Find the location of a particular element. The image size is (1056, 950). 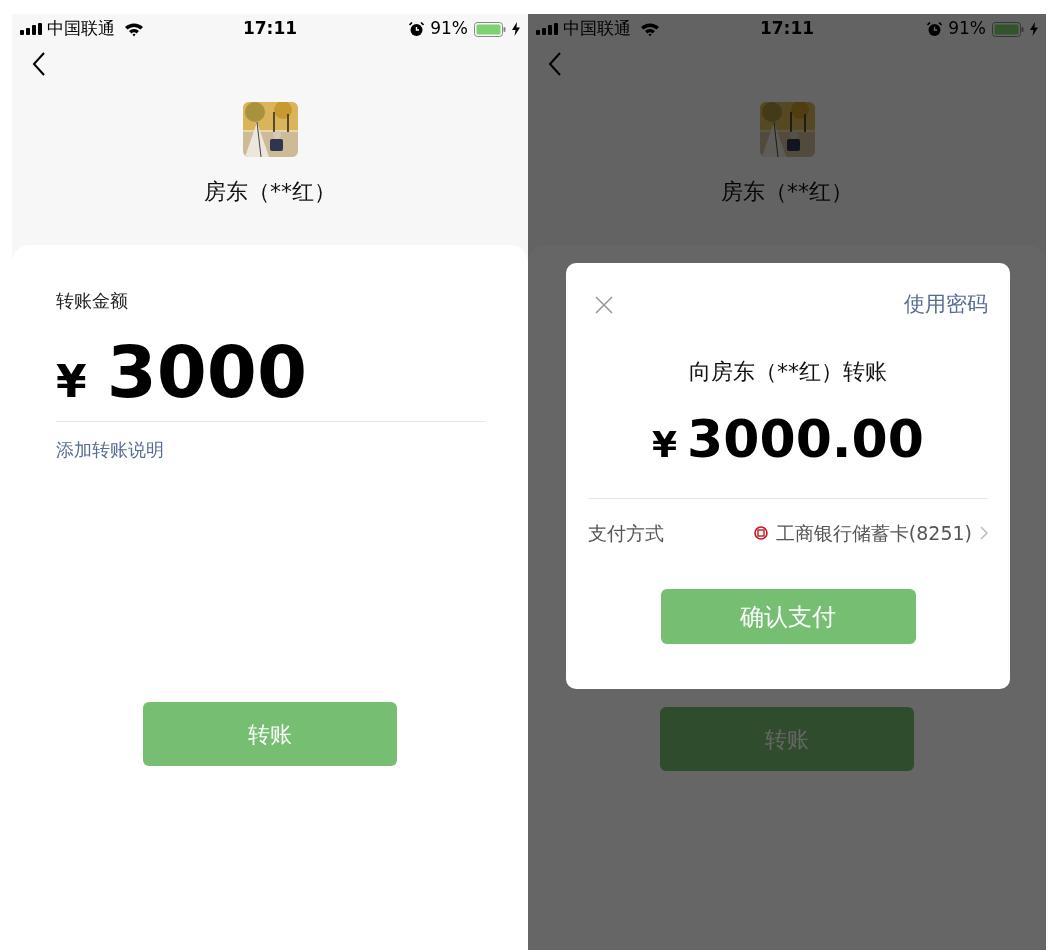

use-password-link: 使用密码 is located at coordinates (946, 305).